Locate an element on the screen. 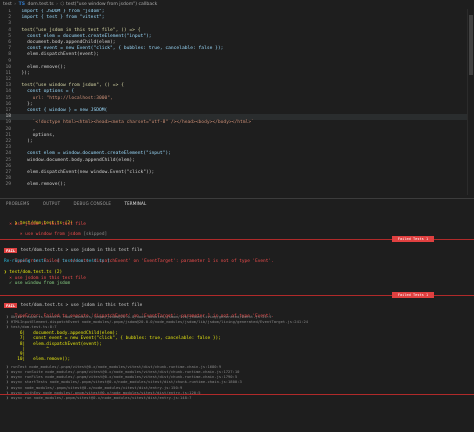  breadcrumb-file: dom.test.ts is located at coordinates (41, 4).